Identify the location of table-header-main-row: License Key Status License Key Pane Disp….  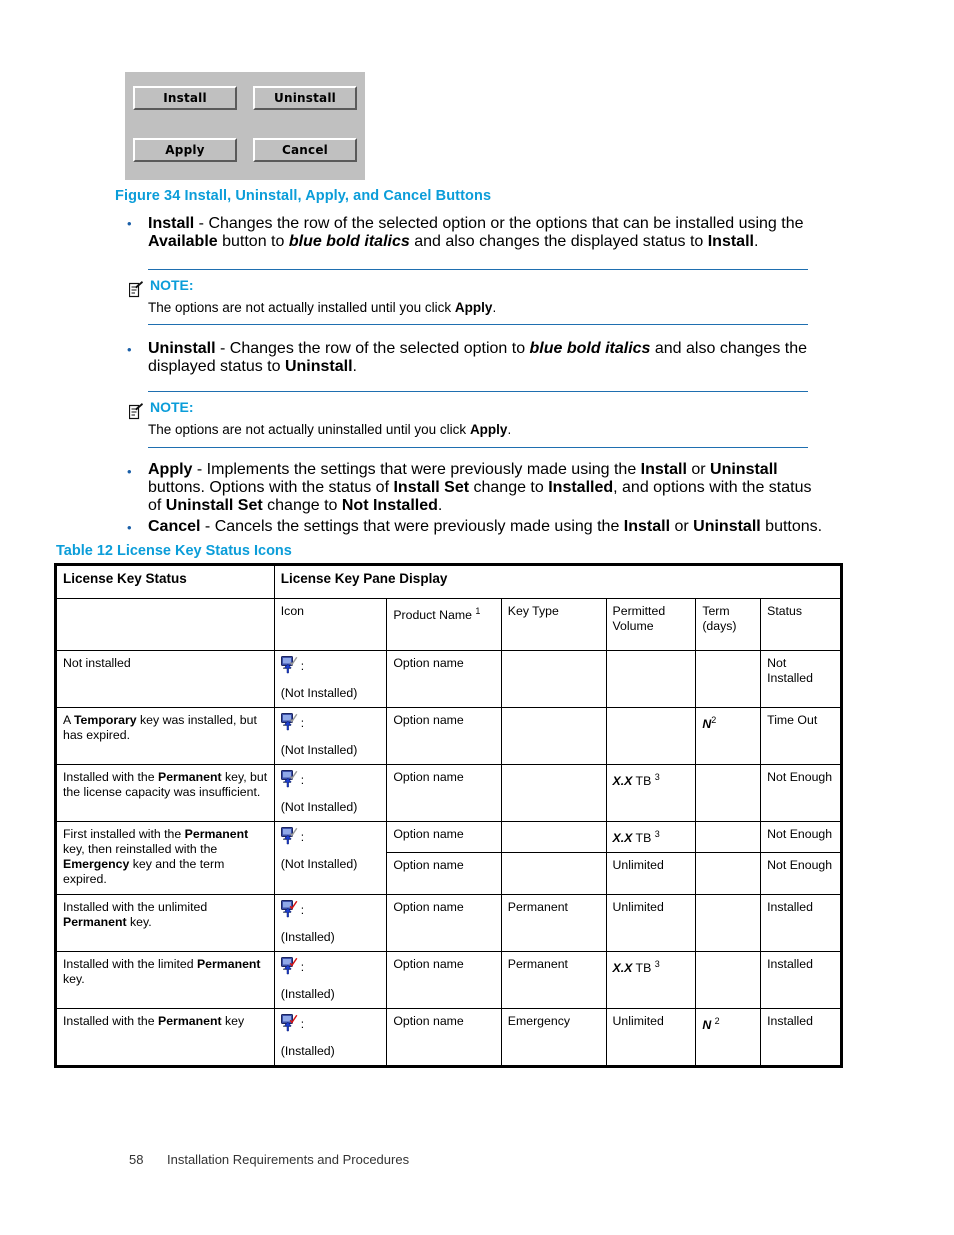
(449, 581).